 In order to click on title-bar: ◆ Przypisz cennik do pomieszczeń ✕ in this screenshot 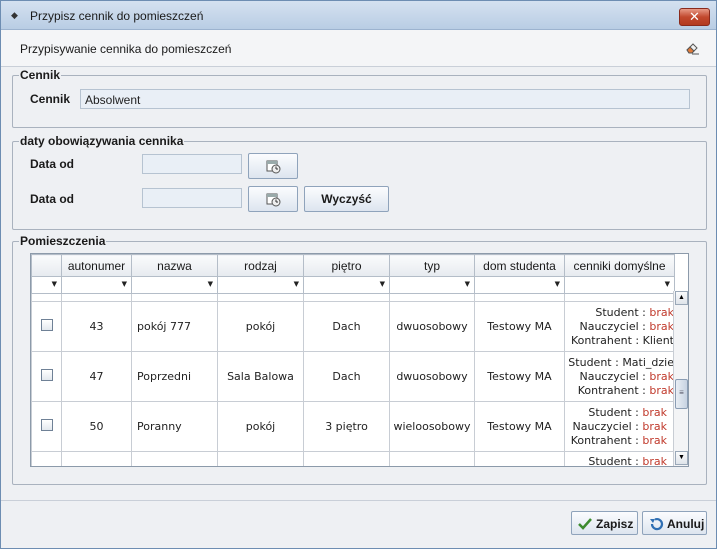, I will do `click(358, 15)`.